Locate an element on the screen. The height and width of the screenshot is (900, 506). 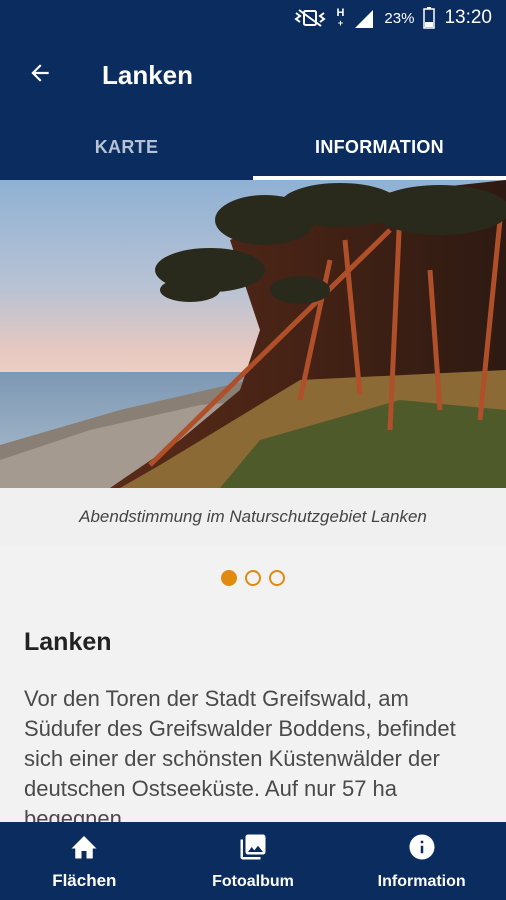
nav-label-fotoalbum: Fotoalbum is located at coordinates (253, 881).